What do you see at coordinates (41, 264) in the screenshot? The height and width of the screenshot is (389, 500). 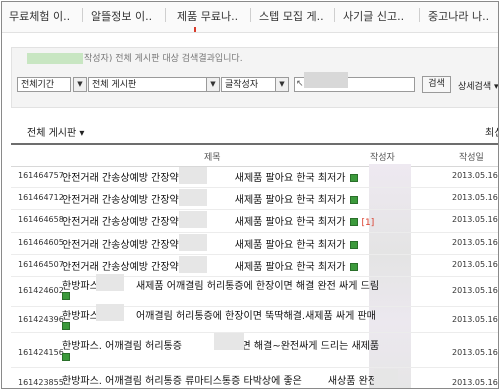 I see `post-number: 161464507` at bounding box center [41, 264].